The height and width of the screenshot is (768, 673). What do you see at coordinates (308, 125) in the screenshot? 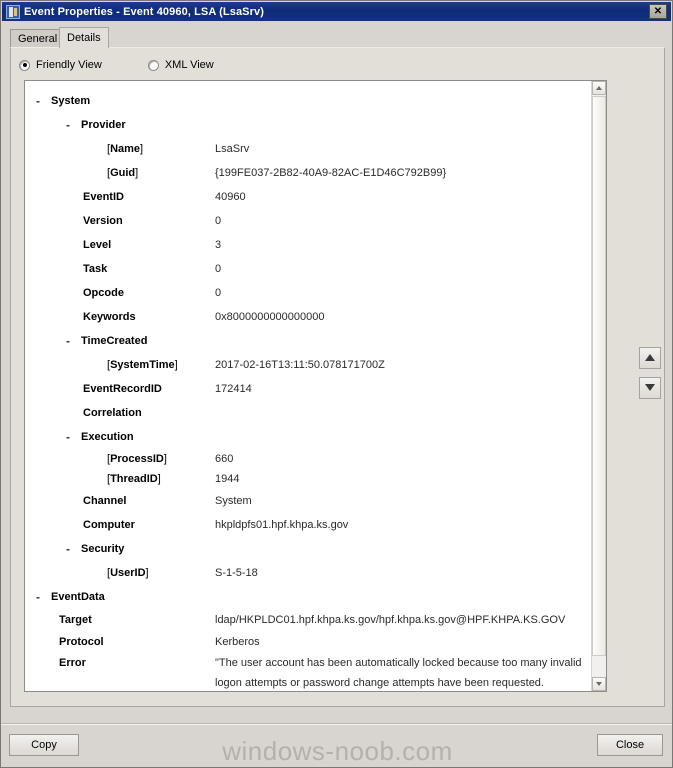
I see `tree-node-provider: - Provider` at bounding box center [308, 125].